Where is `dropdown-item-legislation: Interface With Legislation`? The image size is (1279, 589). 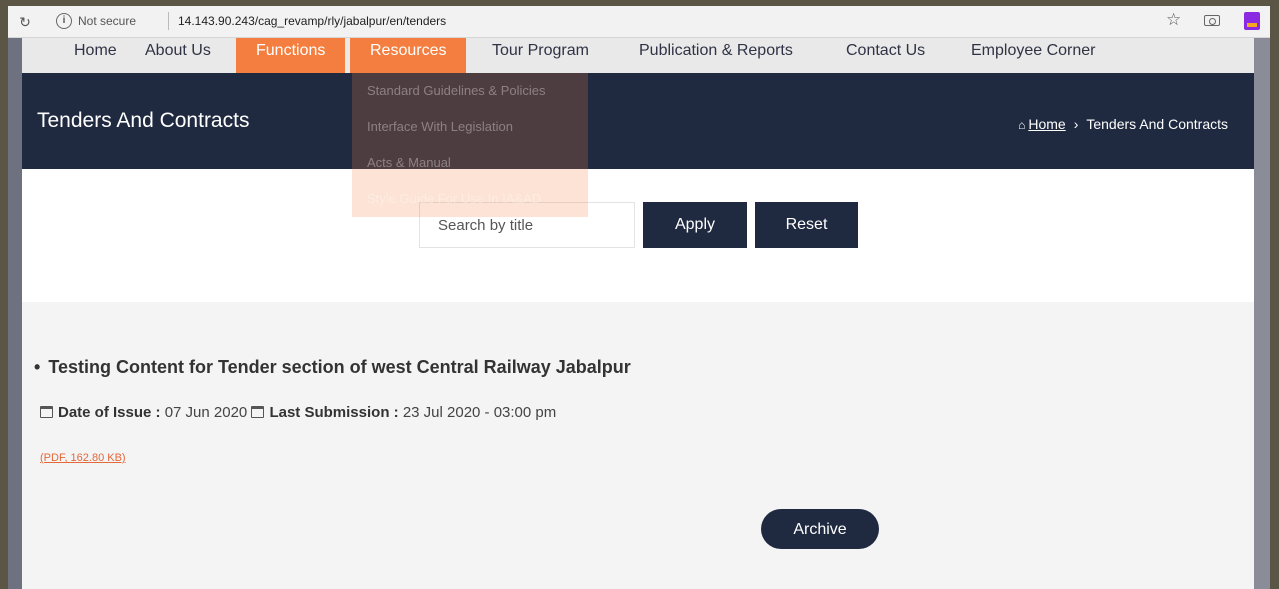 dropdown-item-legislation: Interface With Legislation is located at coordinates (470, 127).